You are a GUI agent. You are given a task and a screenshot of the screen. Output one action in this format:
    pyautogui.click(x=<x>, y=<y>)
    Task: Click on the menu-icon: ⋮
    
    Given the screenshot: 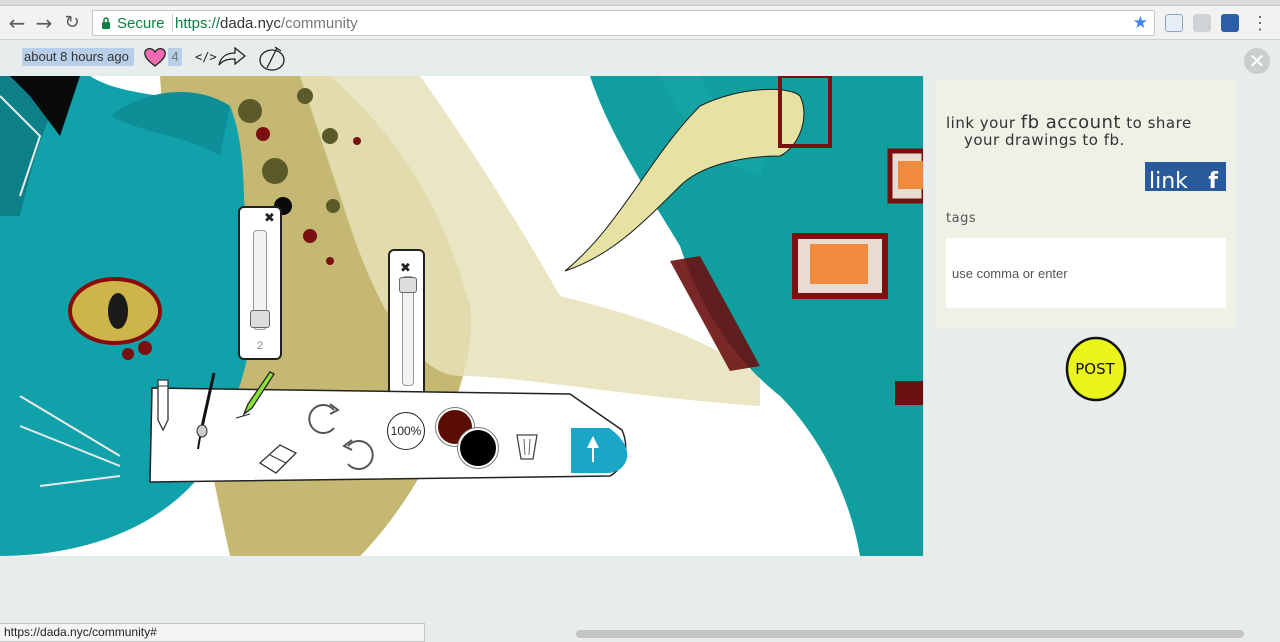 What is the action you would take?
    pyautogui.click(x=1260, y=23)
    